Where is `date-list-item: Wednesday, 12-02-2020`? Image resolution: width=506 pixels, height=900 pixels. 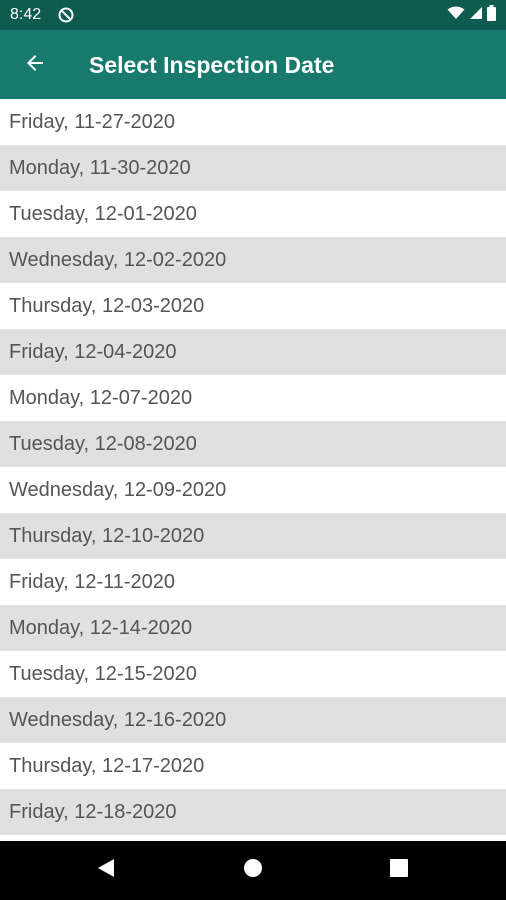 date-list-item: Wednesday, 12-02-2020 is located at coordinates (253, 260).